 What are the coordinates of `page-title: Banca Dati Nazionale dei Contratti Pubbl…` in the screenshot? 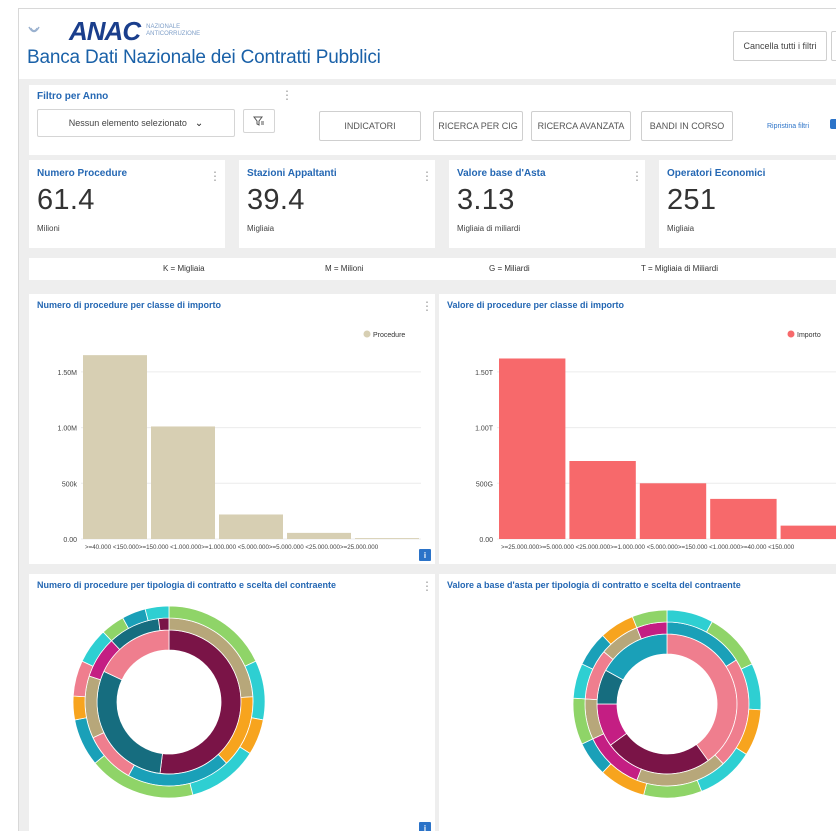 It's located at (204, 57).